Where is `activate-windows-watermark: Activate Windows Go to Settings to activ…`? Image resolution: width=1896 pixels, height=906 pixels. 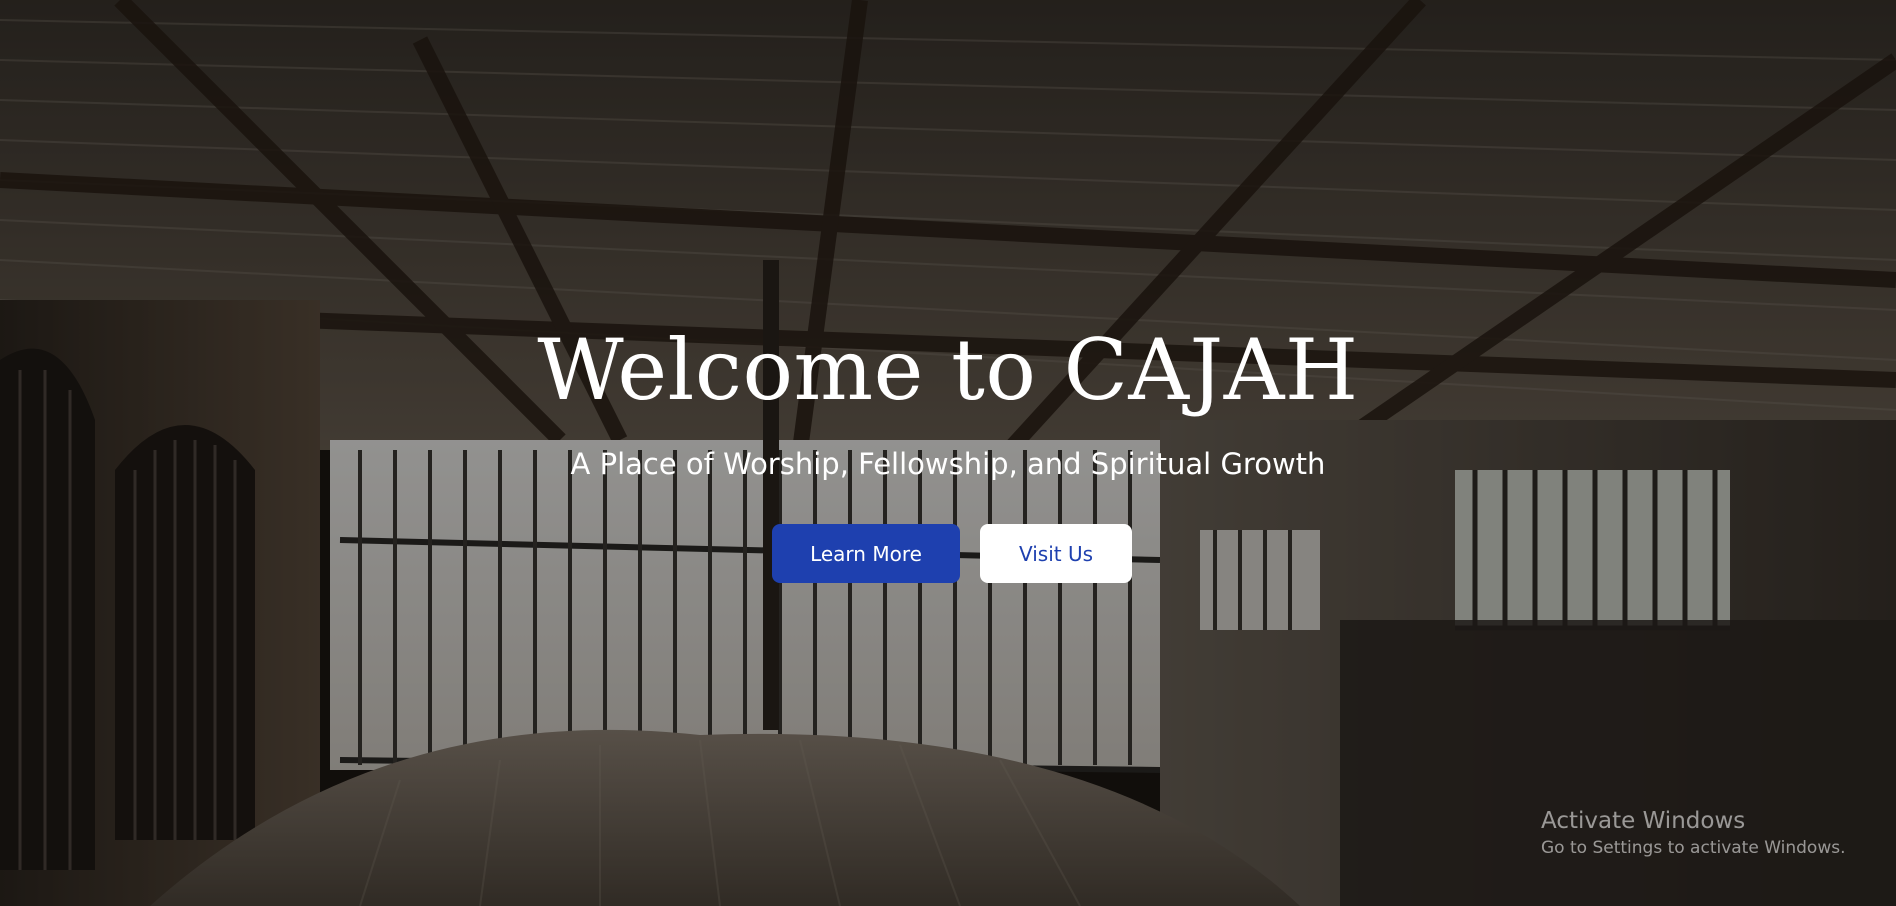
activate-windows-watermark: Activate Windows Go to Settings to activ… is located at coordinates (1693, 833).